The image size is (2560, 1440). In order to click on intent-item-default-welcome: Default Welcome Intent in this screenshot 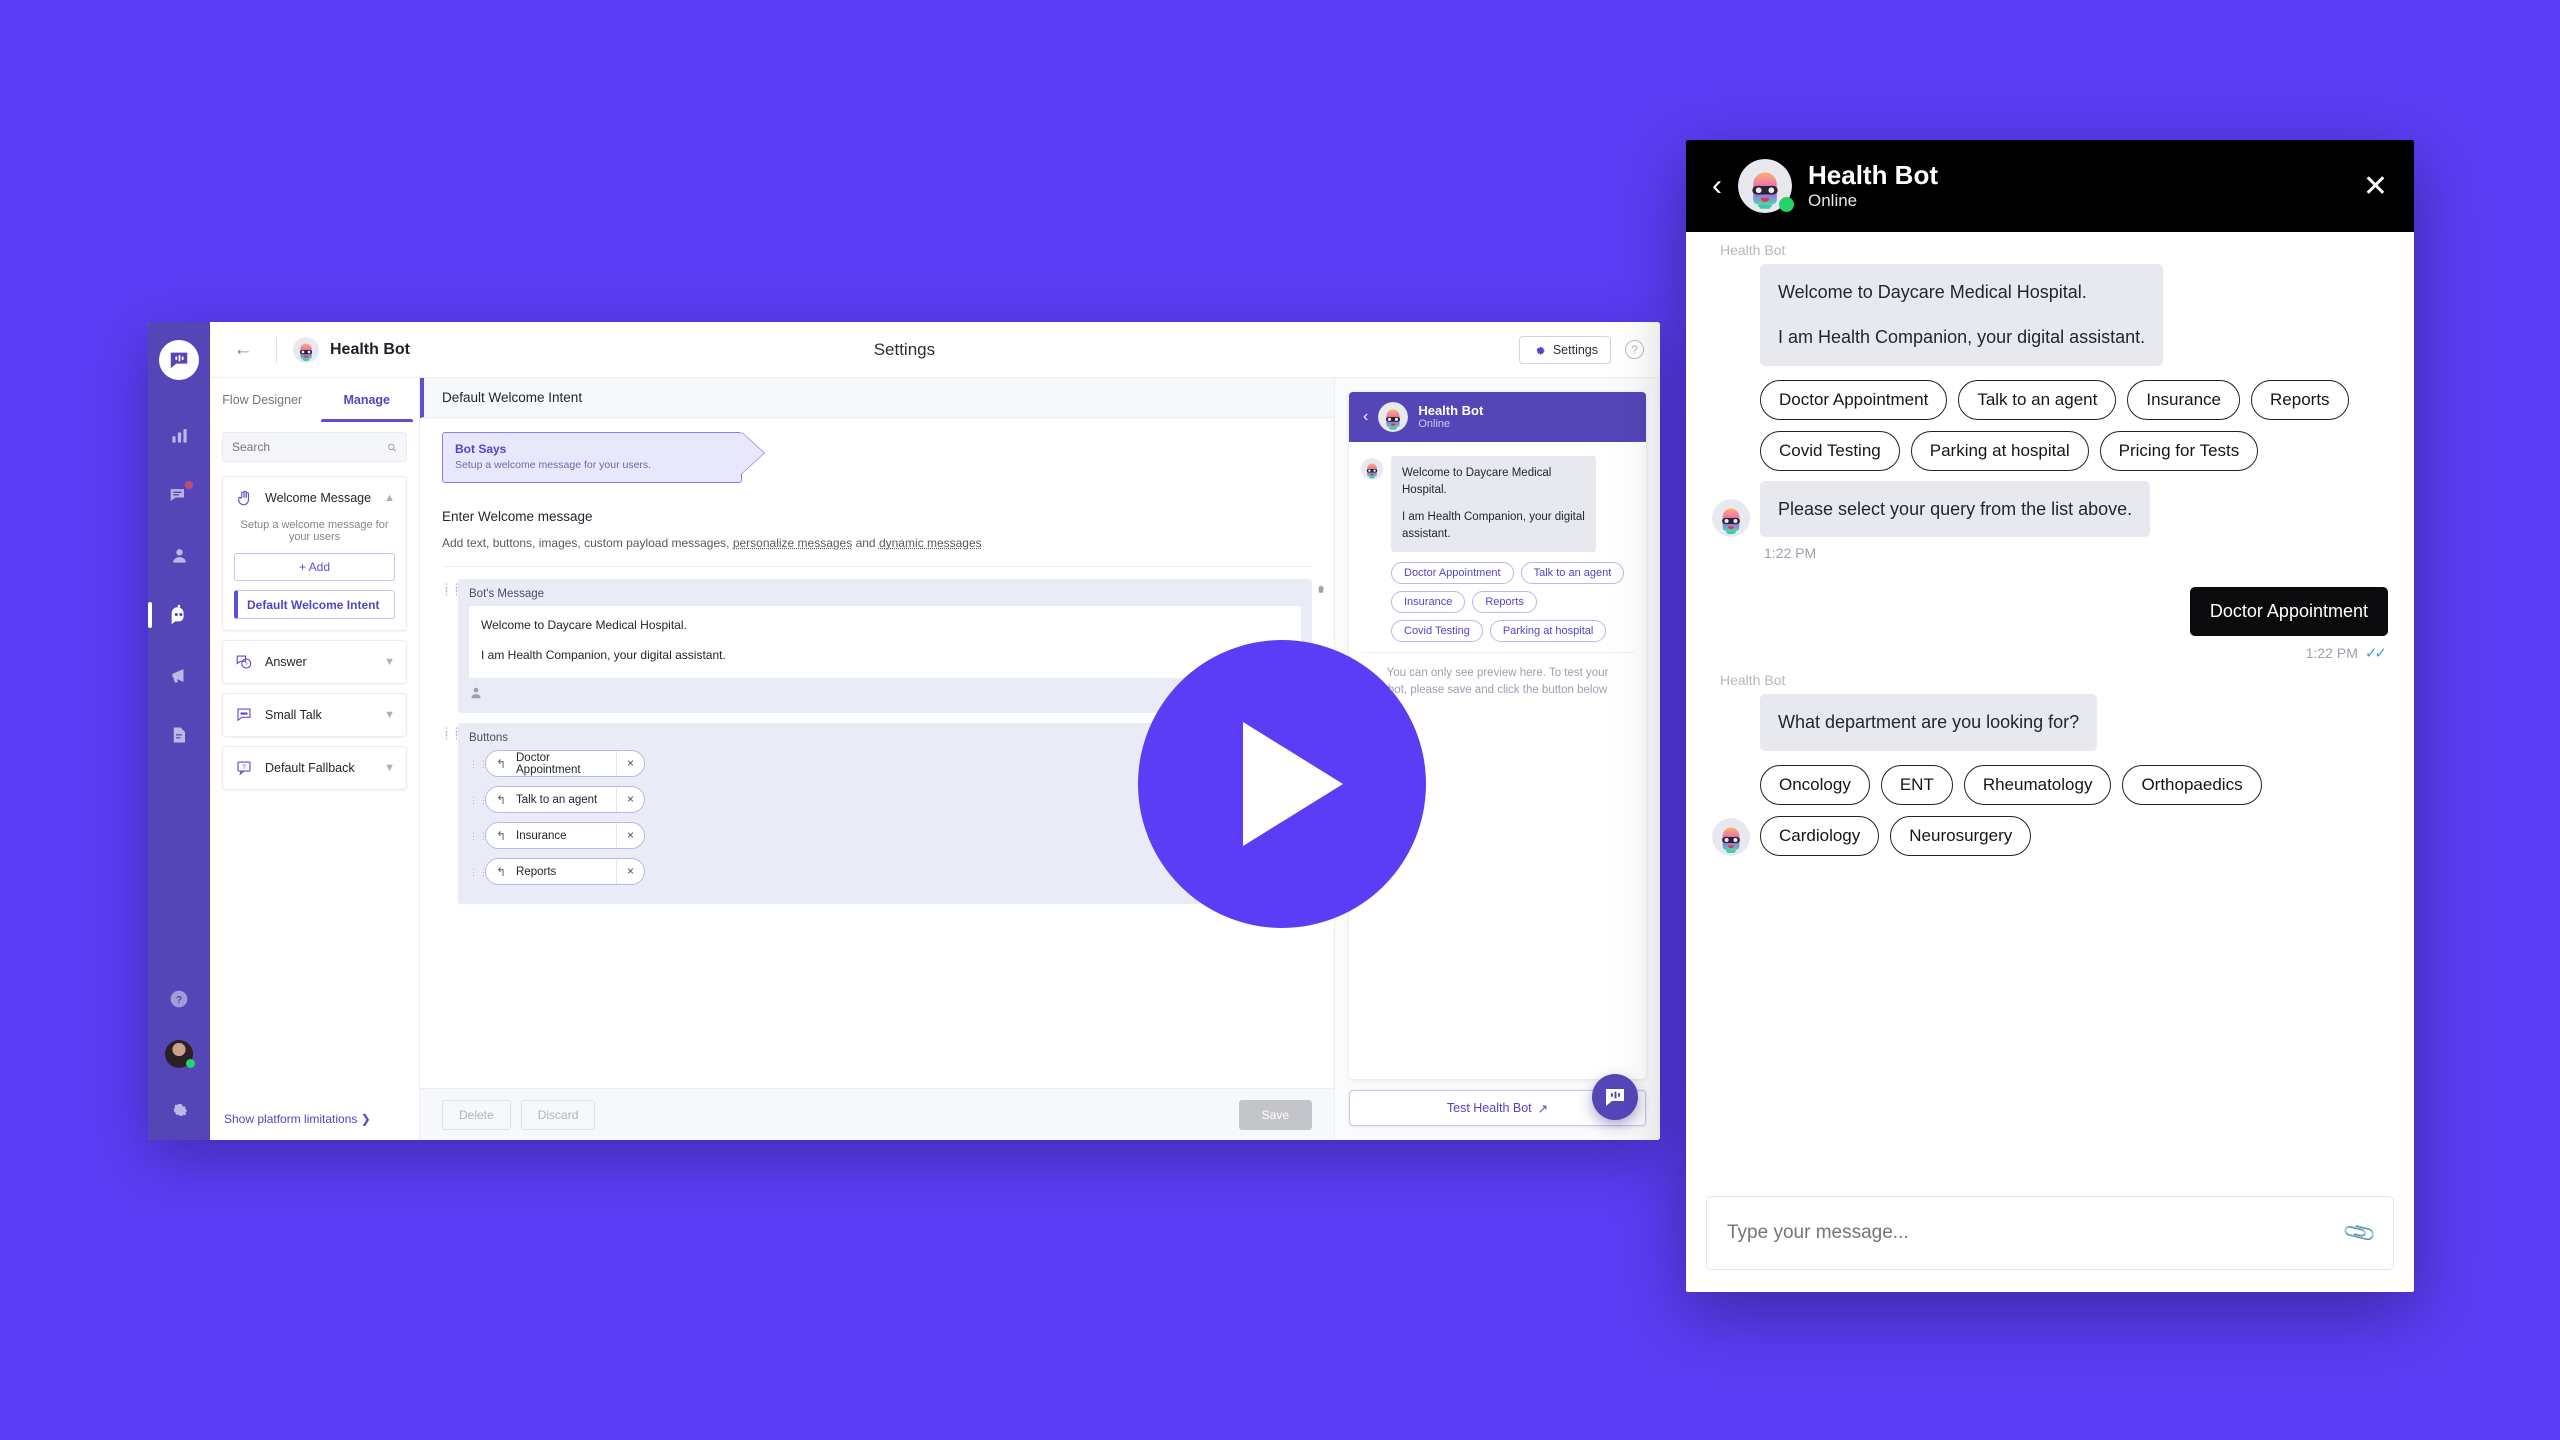, I will do `click(314, 604)`.